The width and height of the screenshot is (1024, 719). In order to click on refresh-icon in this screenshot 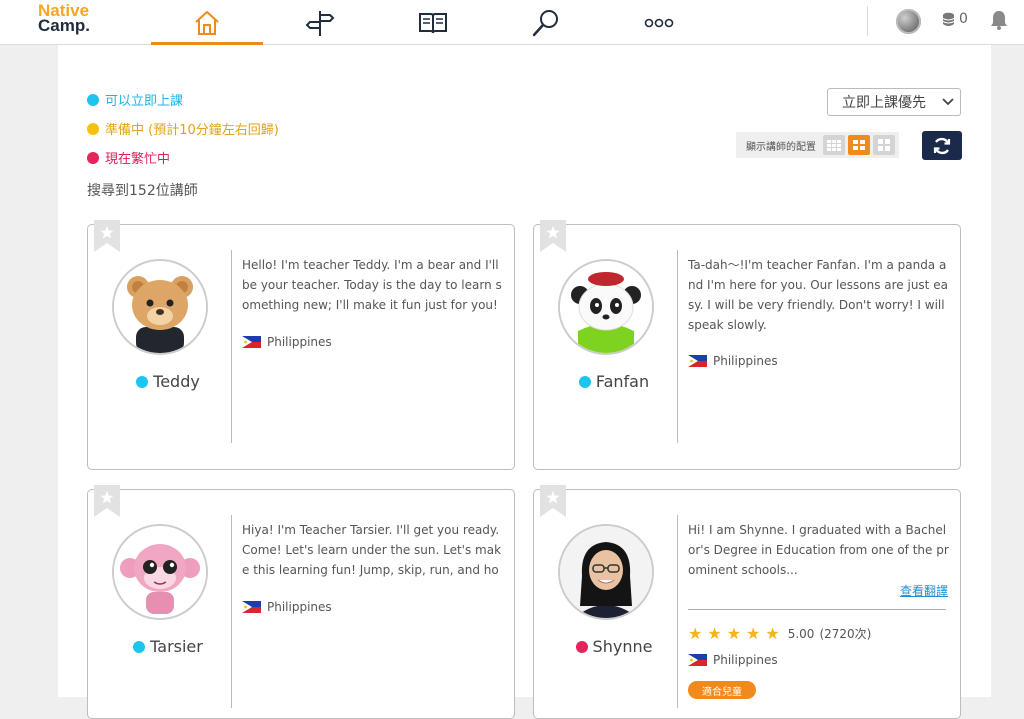, I will do `click(942, 145)`.